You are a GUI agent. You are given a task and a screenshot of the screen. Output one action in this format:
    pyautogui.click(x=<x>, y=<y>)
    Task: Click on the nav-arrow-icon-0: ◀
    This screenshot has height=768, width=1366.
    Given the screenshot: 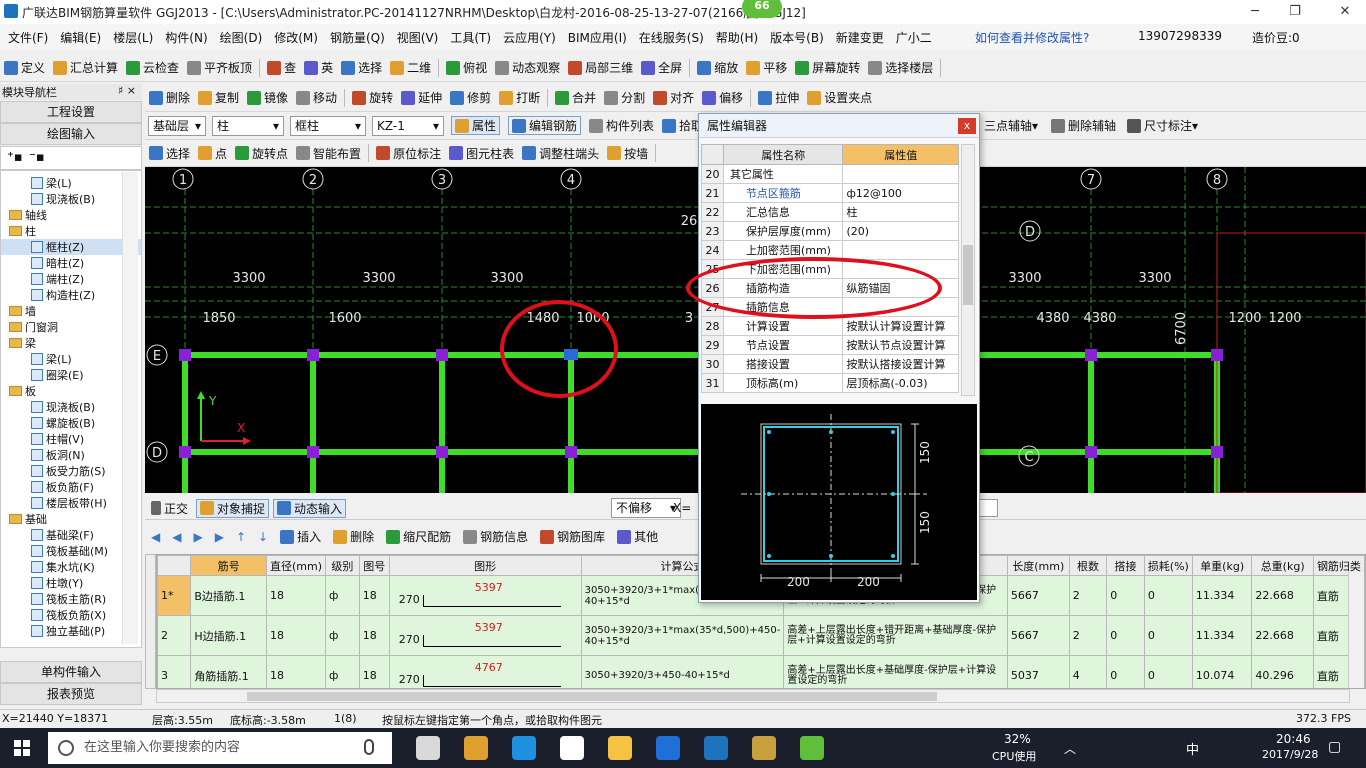 What is the action you would take?
    pyautogui.click(x=155, y=537)
    